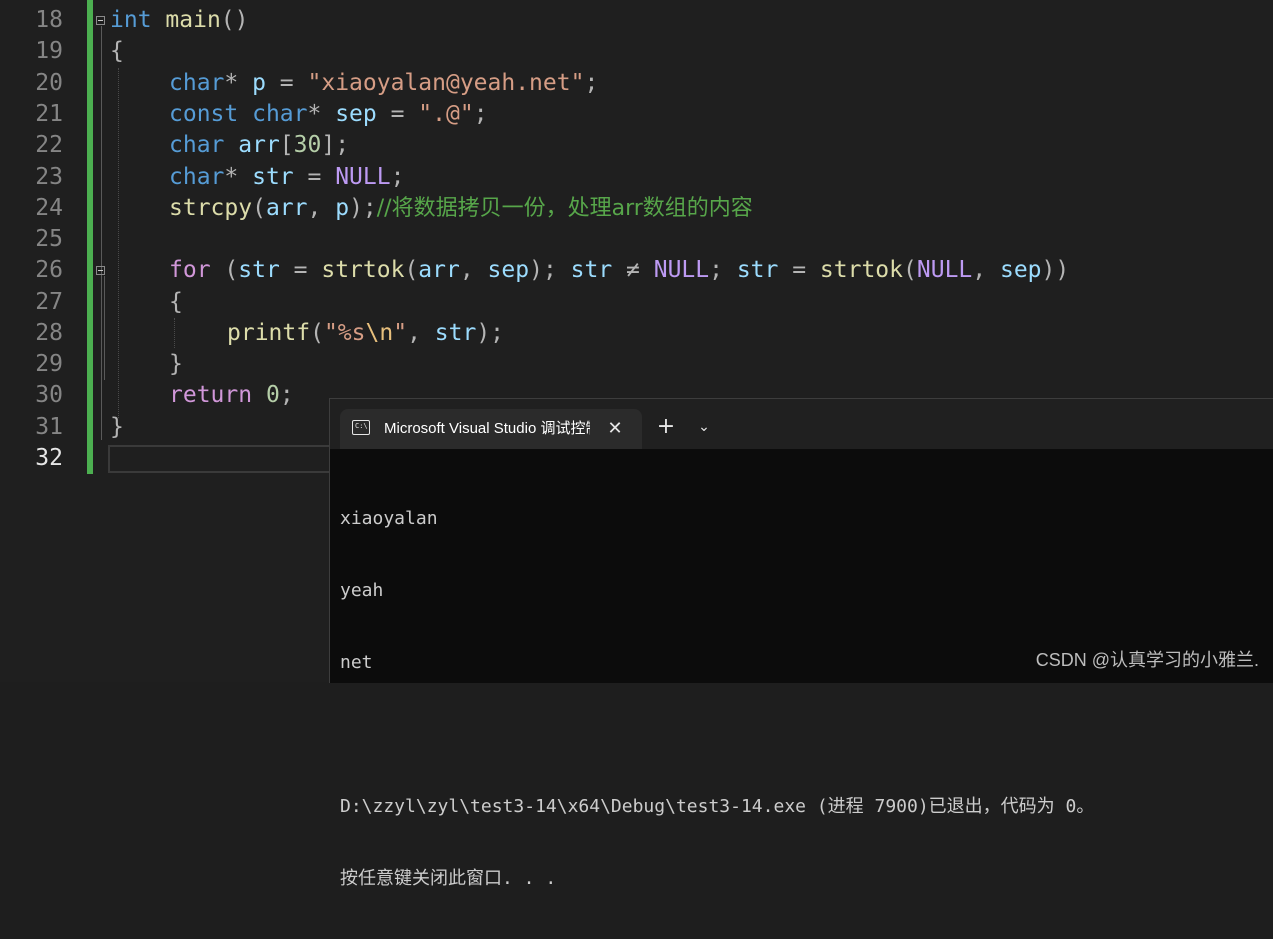  I want to click on line-number: 22, so click(49, 145).